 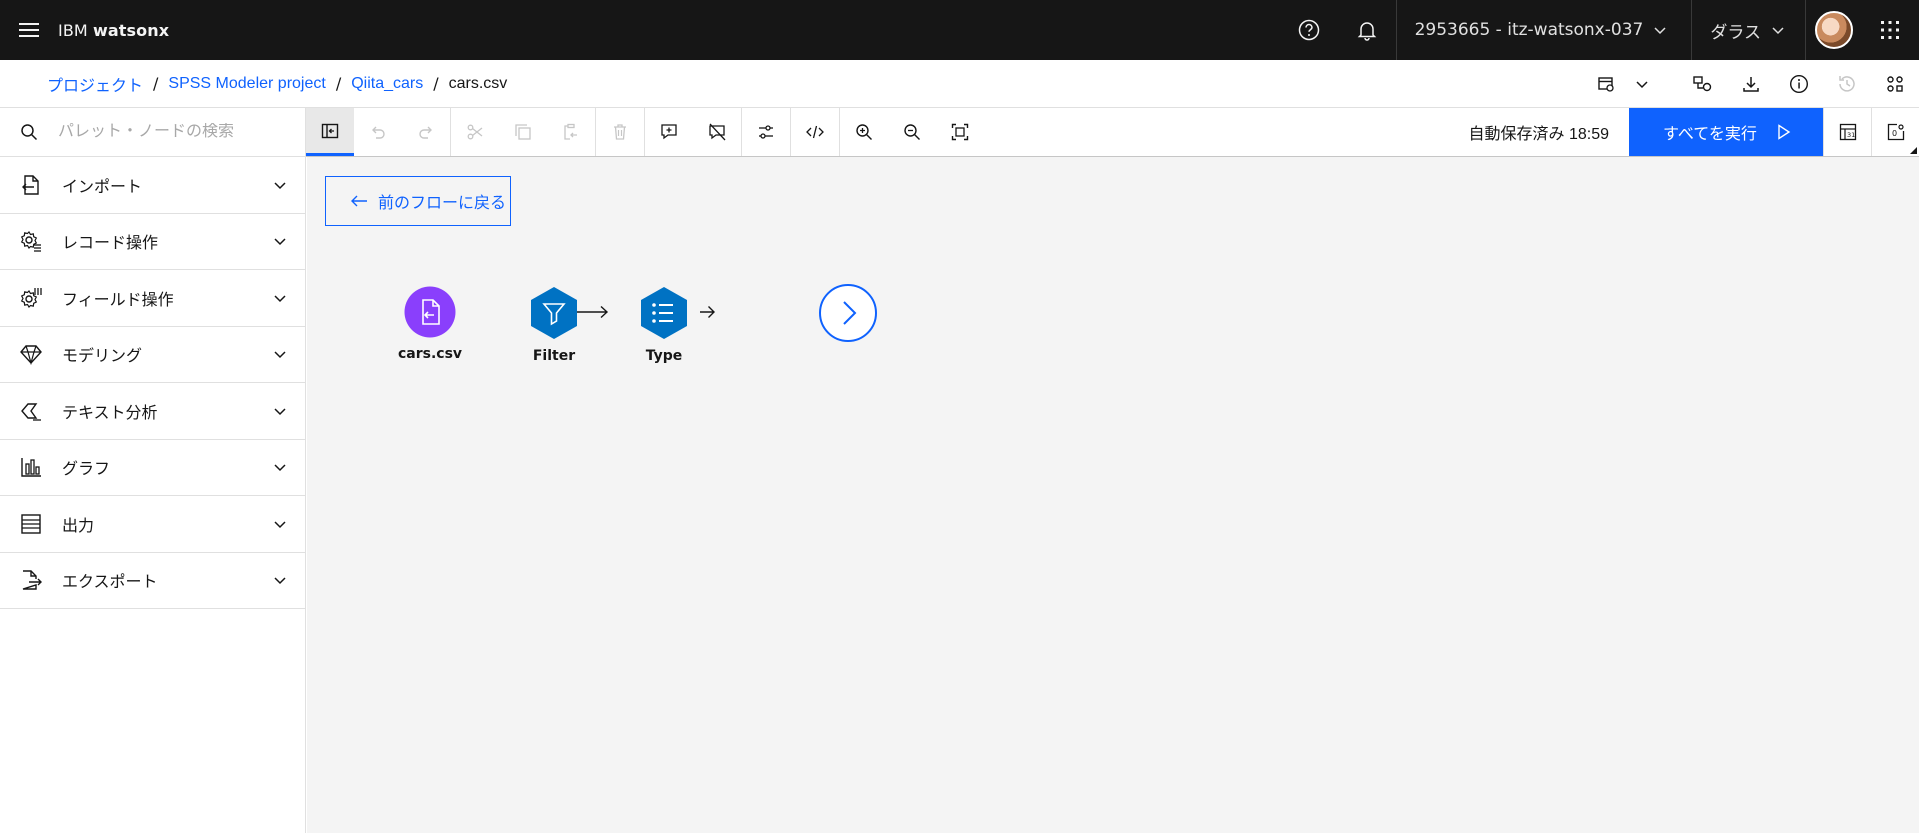 I want to click on settings-adjust-icon, so click(x=766, y=132).